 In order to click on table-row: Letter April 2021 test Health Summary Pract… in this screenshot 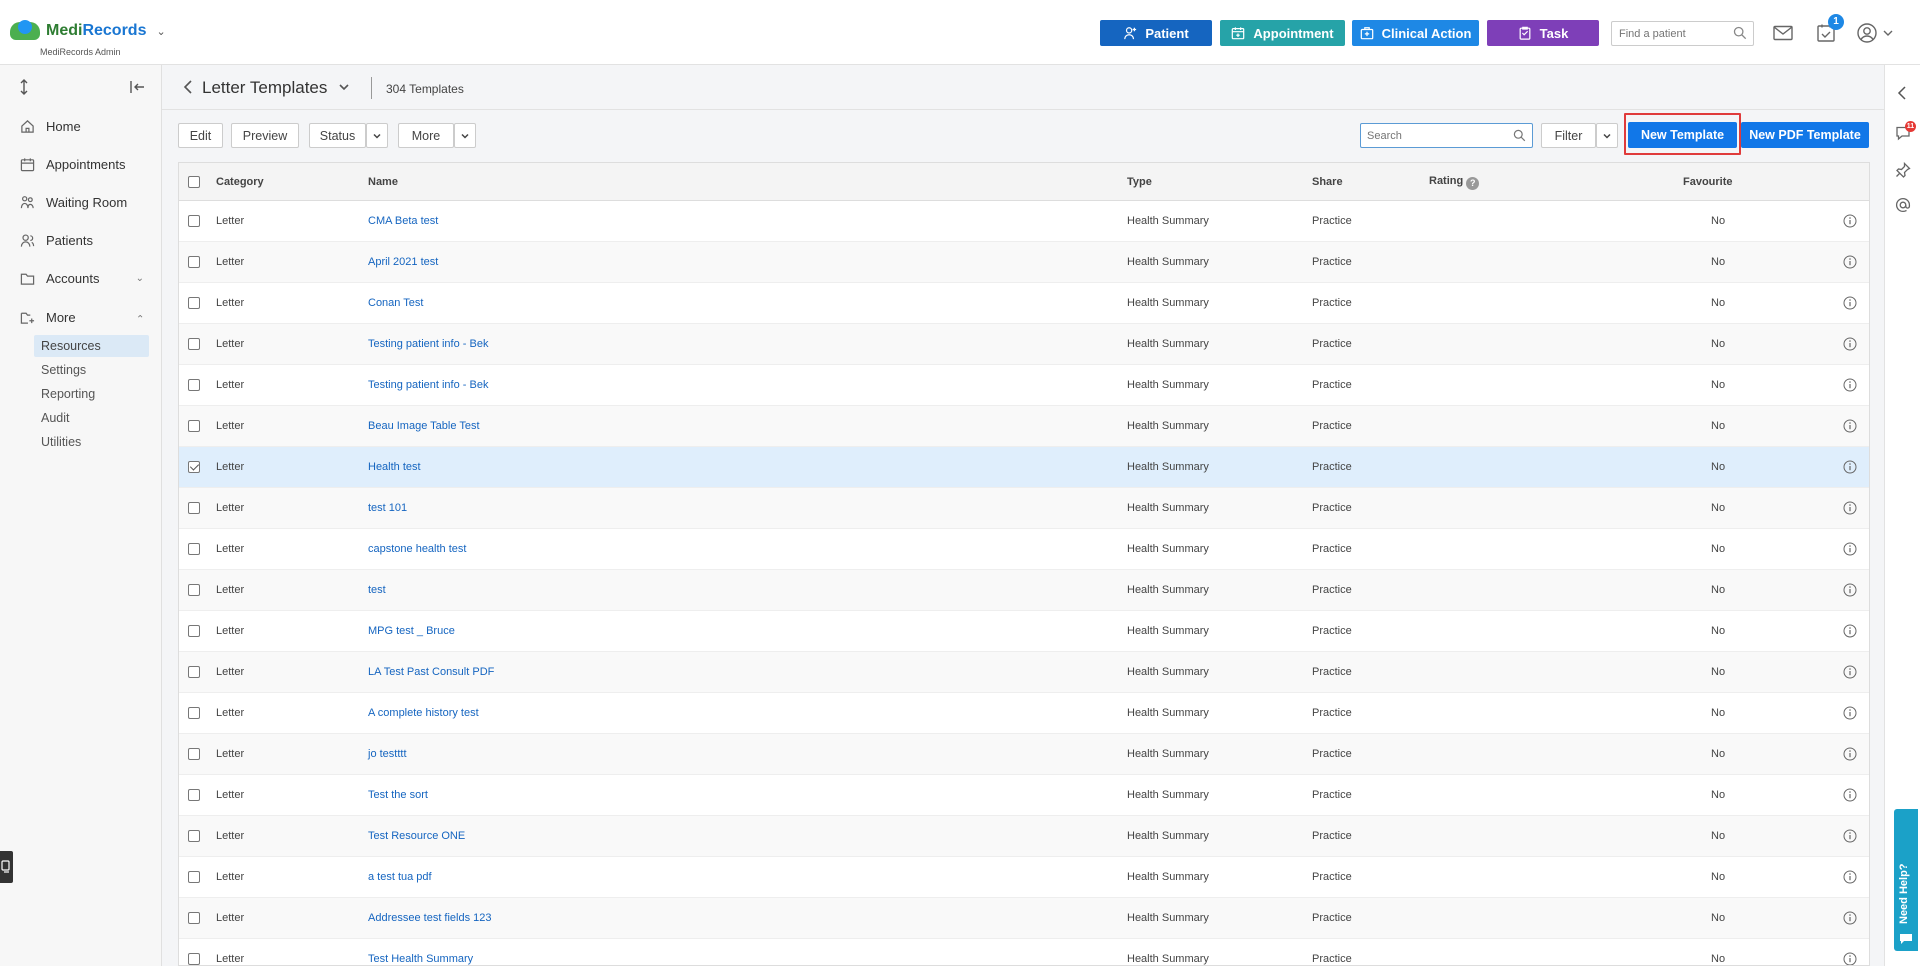, I will do `click(1024, 262)`.